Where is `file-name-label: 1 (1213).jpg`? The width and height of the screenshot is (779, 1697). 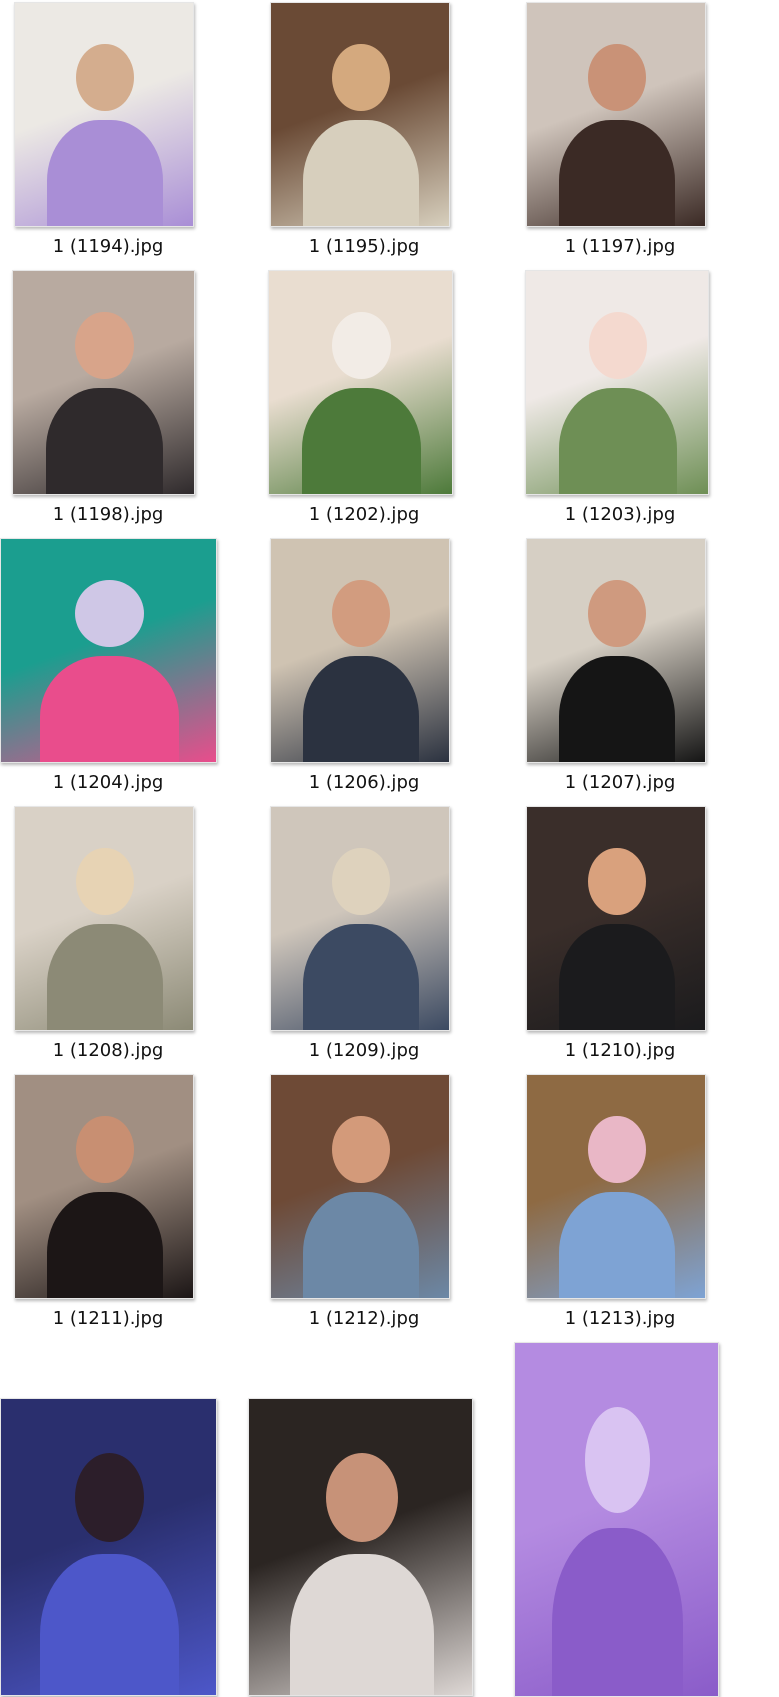 file-name-label: 1 (1213).jpg is located at coordinates (620, 1318).